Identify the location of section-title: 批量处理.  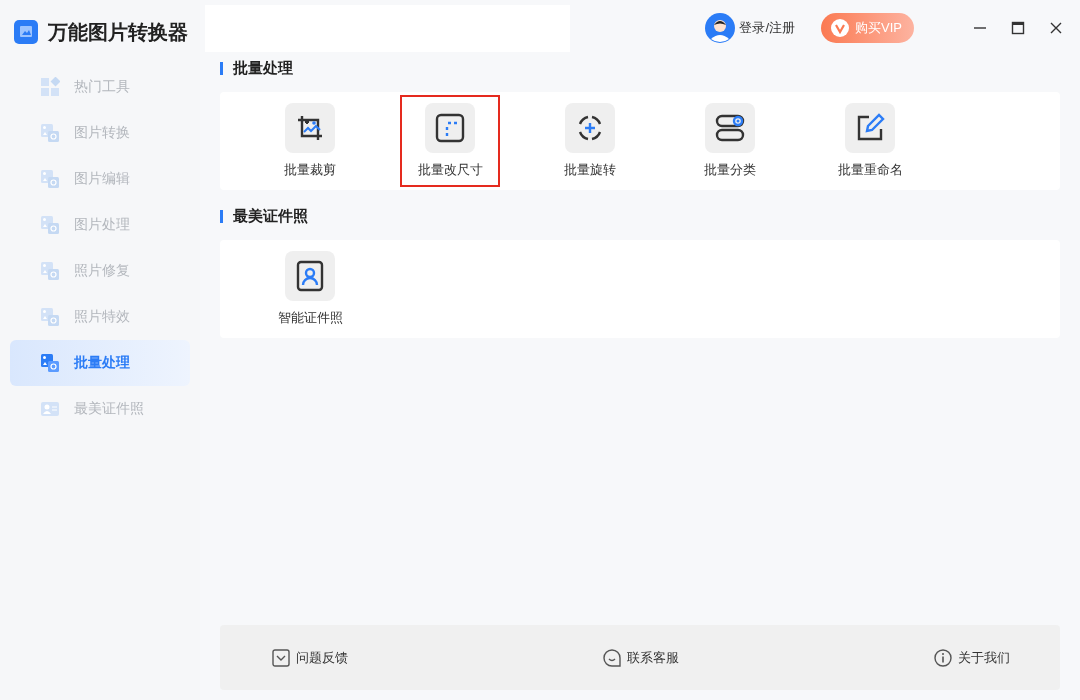
(263, 68).